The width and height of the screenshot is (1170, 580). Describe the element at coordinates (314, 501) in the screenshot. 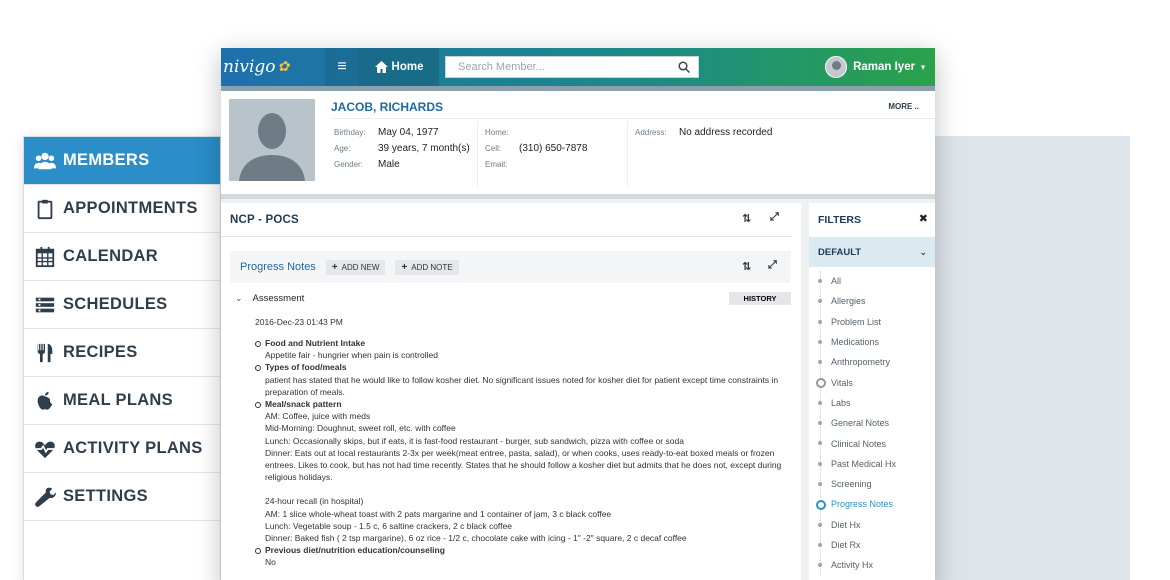

I see `note-text: 24-hour recall (in hospital)` at that location.